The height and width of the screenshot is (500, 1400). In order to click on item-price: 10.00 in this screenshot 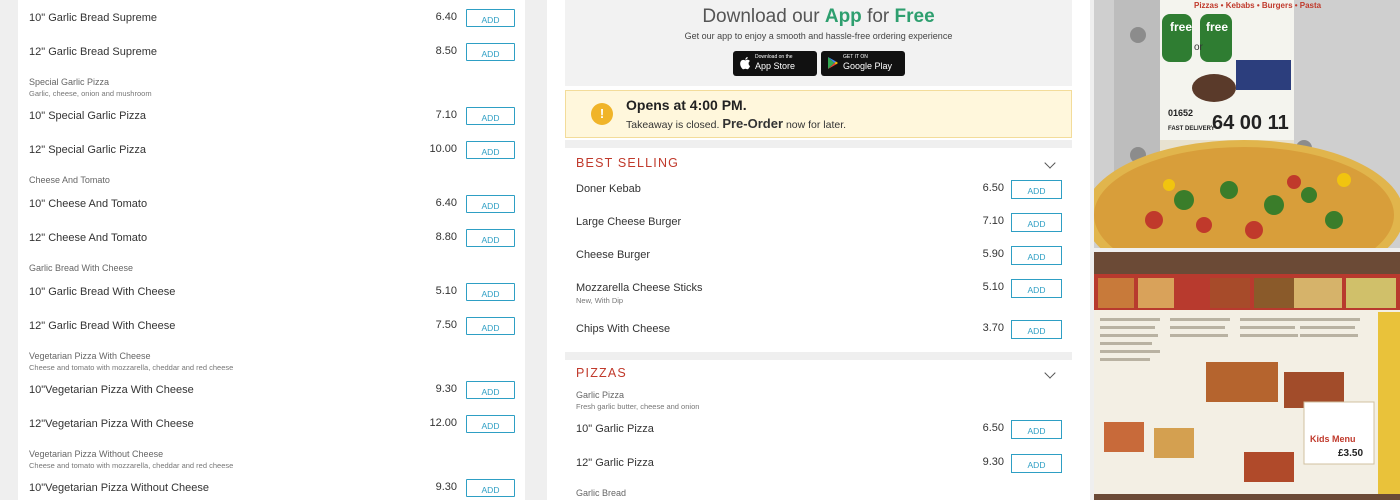, I will do `click(443, 149)`.